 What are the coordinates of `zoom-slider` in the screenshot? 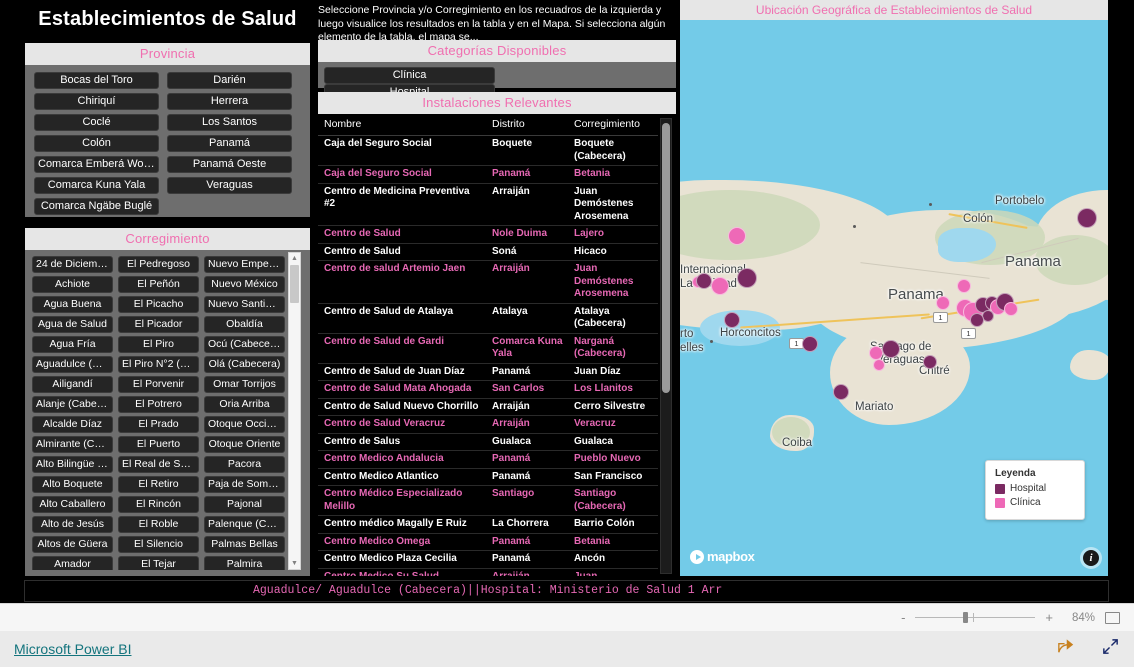 It's located at (975, 617).